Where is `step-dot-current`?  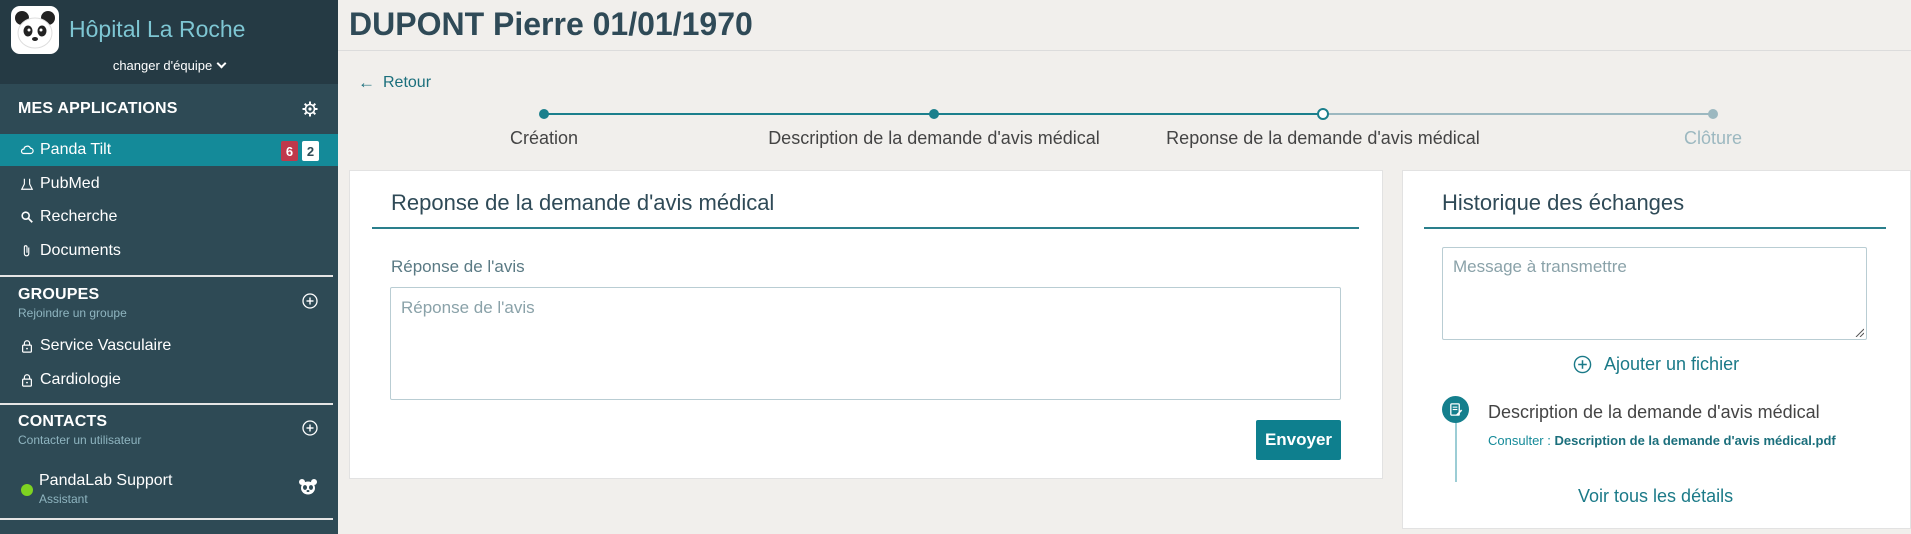 step-dot-current is located at coordinates (1323, 114).